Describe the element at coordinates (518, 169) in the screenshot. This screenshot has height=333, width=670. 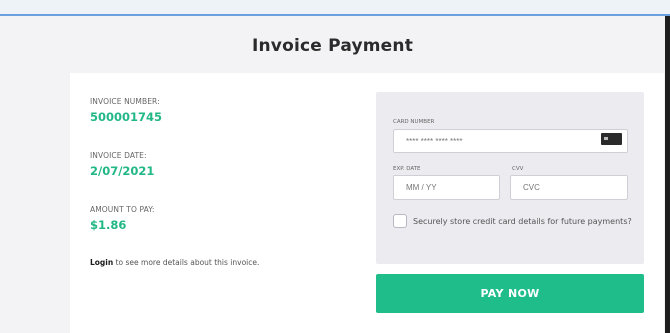
I see `cvv-label: CVV` at that location.